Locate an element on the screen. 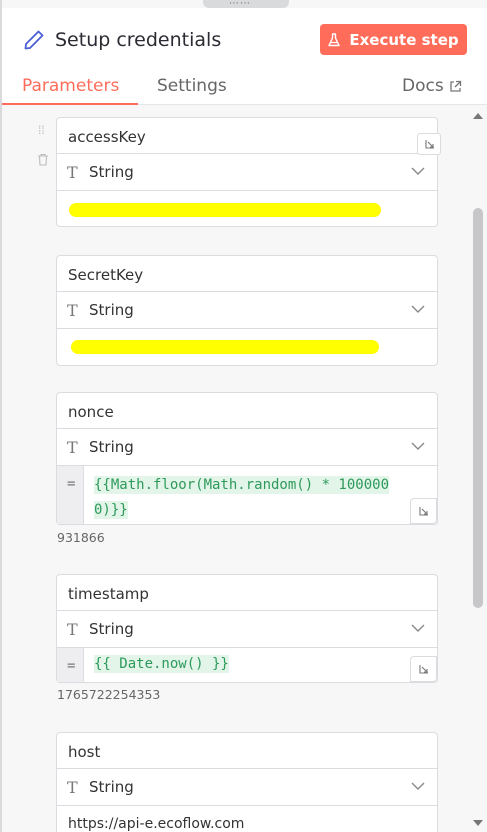 This screenshot has height=832, width=487. param-name-field: host is located at coordinates (247, 751).